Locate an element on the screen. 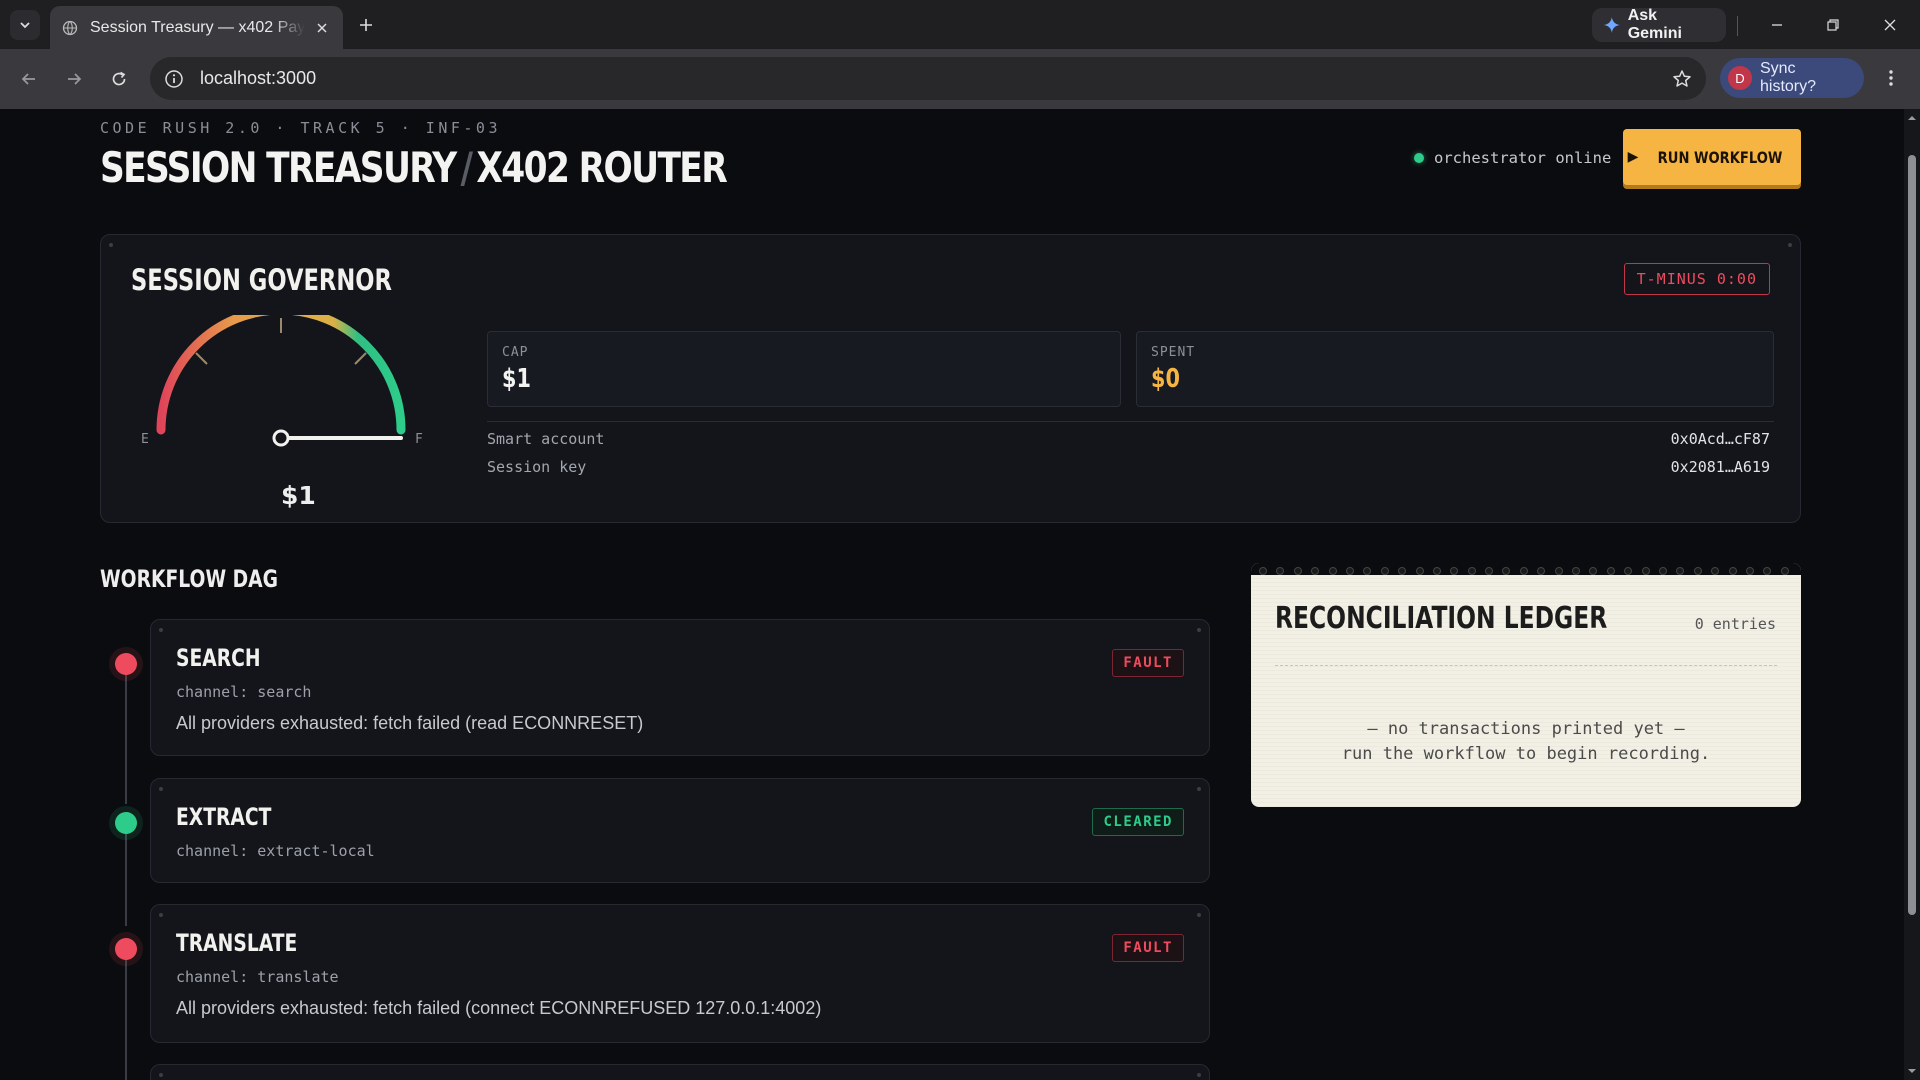  page-title: SESSION TREASURY / X402 ROUTER is located at coordinates (414, 167).